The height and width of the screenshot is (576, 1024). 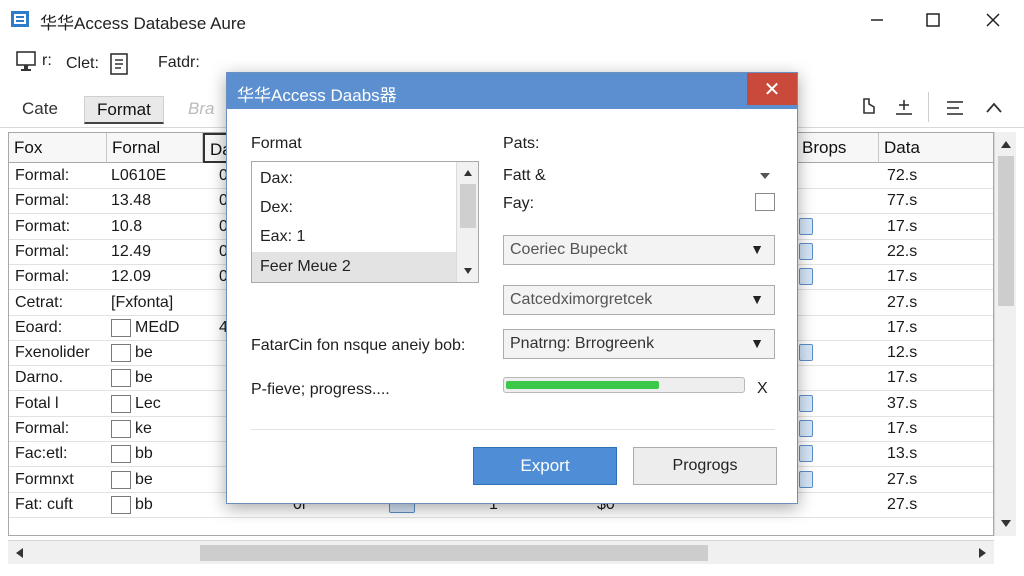 I want to click on horizontal-scroll-thumb, so click(x=454, y=553).